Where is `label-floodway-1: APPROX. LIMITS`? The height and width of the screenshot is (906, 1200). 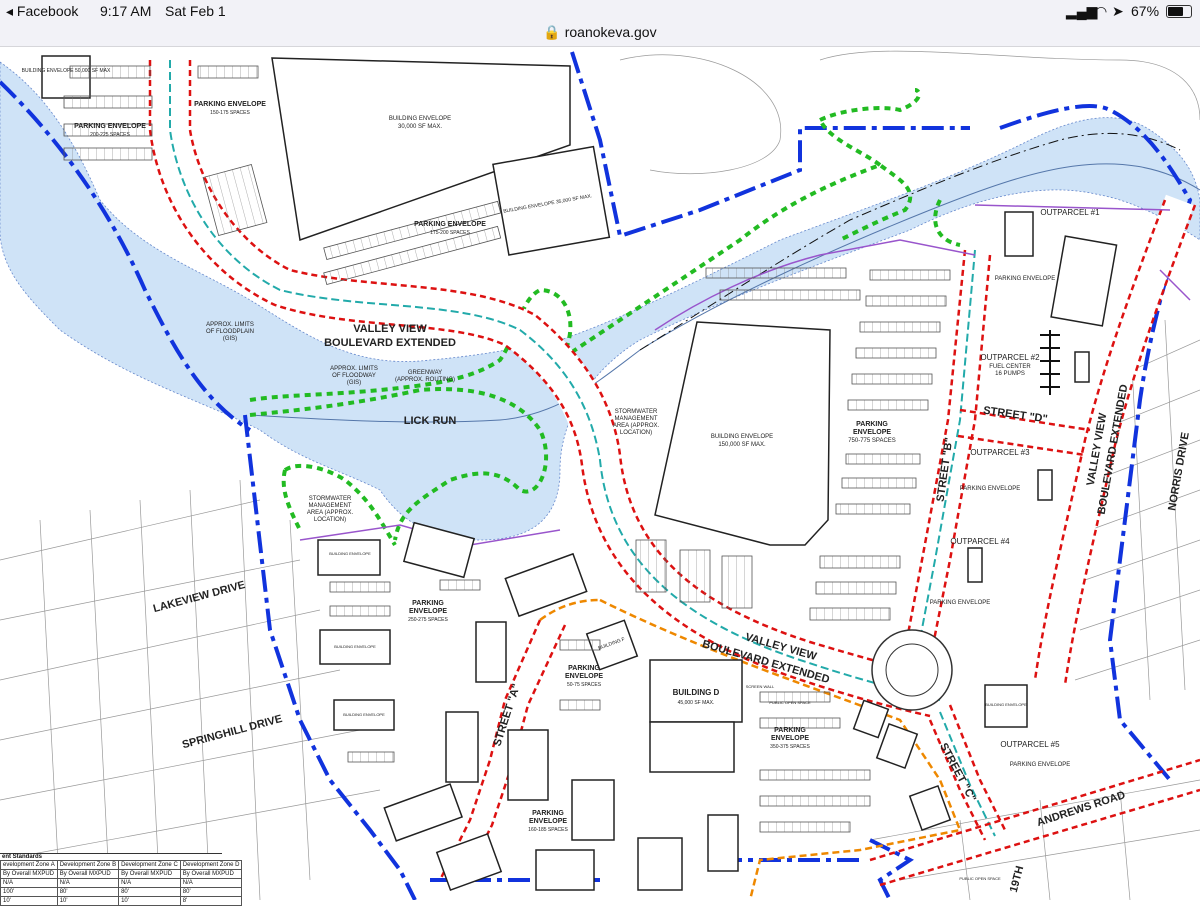
label-floodway-1: APPROX. LIMITS is located at coordinates (354, 369).